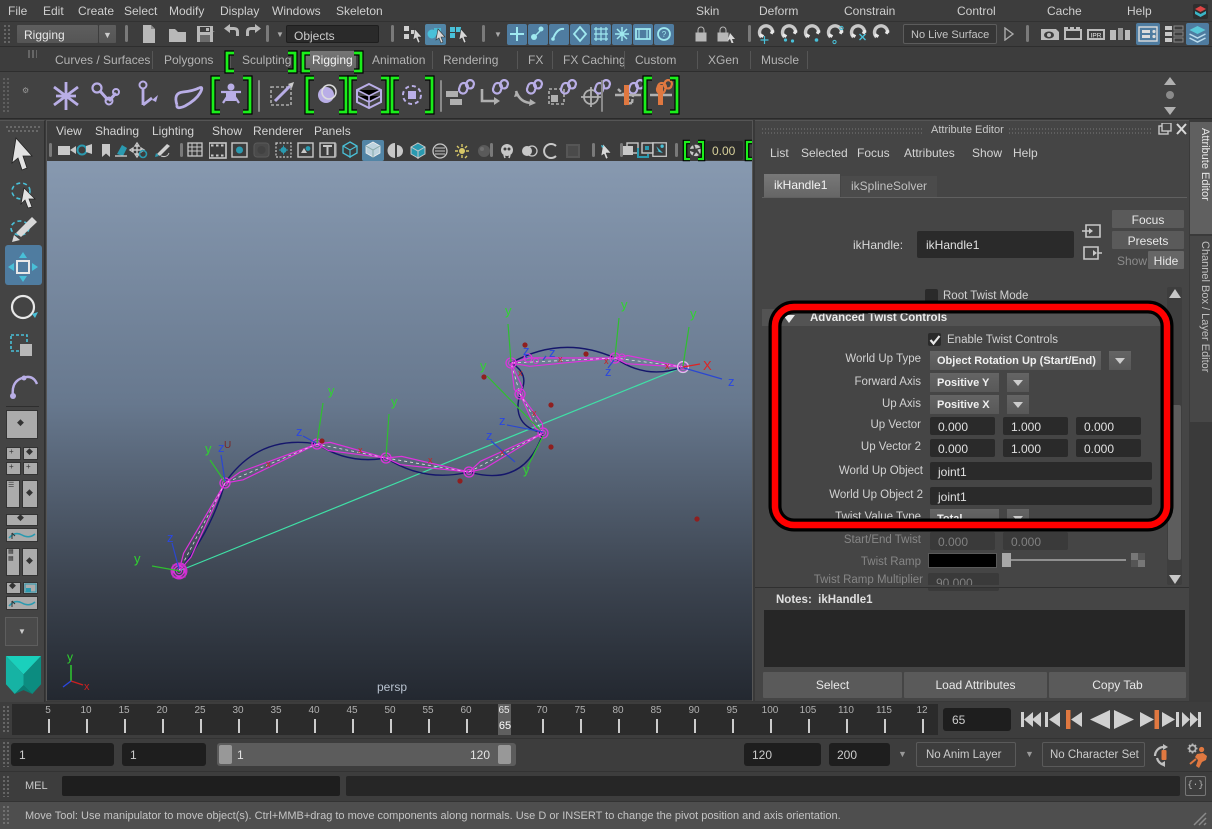 This screenshot has width=1212, height=829. I want to click on svg-text: U, so click(227, 445).